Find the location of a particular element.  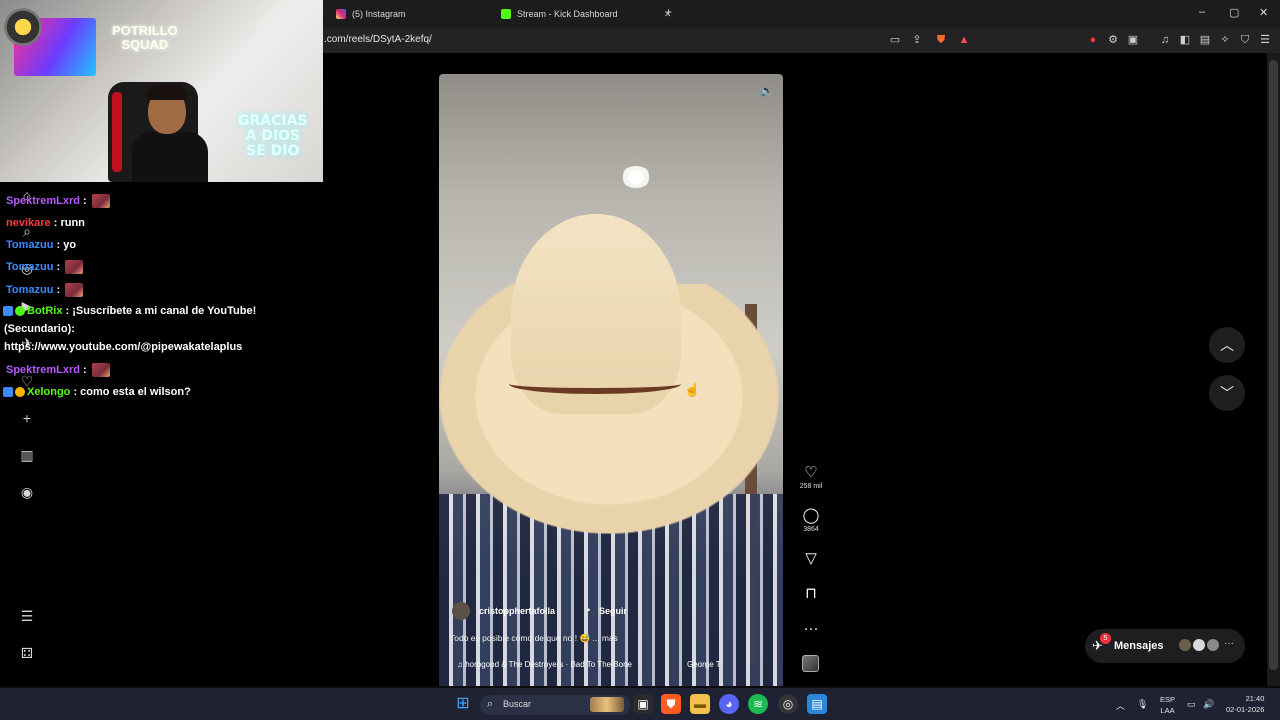

media-icon: ♫ is located at coordinates (1165, 40).